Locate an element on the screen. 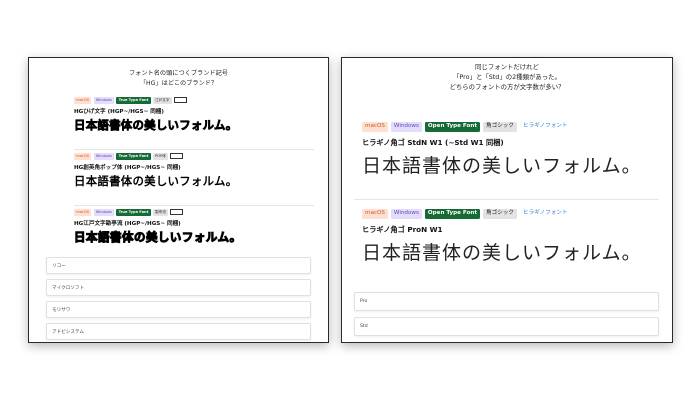 The width and height of the screenshot is (700, 400). answer-option: Pro is located at coordinates (506, 301).